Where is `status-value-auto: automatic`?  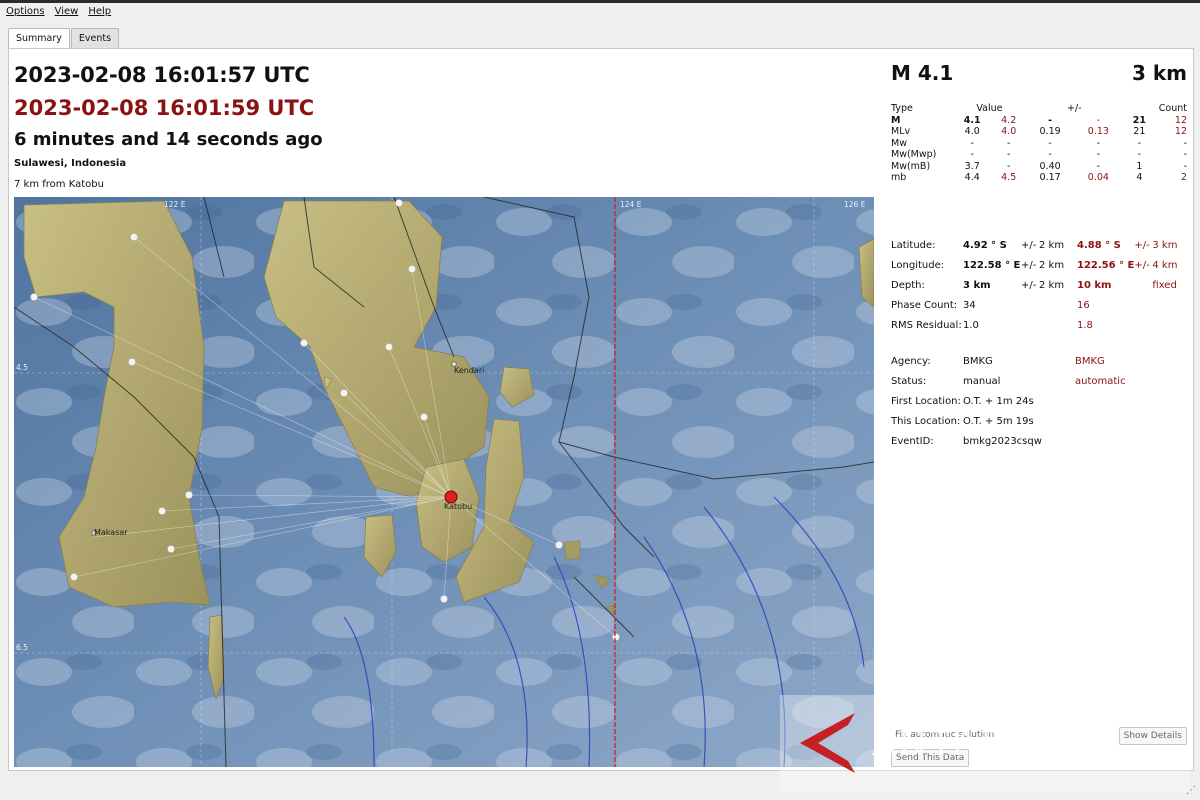 status-value-auto: automatic is located at coordinates (1100, 381).